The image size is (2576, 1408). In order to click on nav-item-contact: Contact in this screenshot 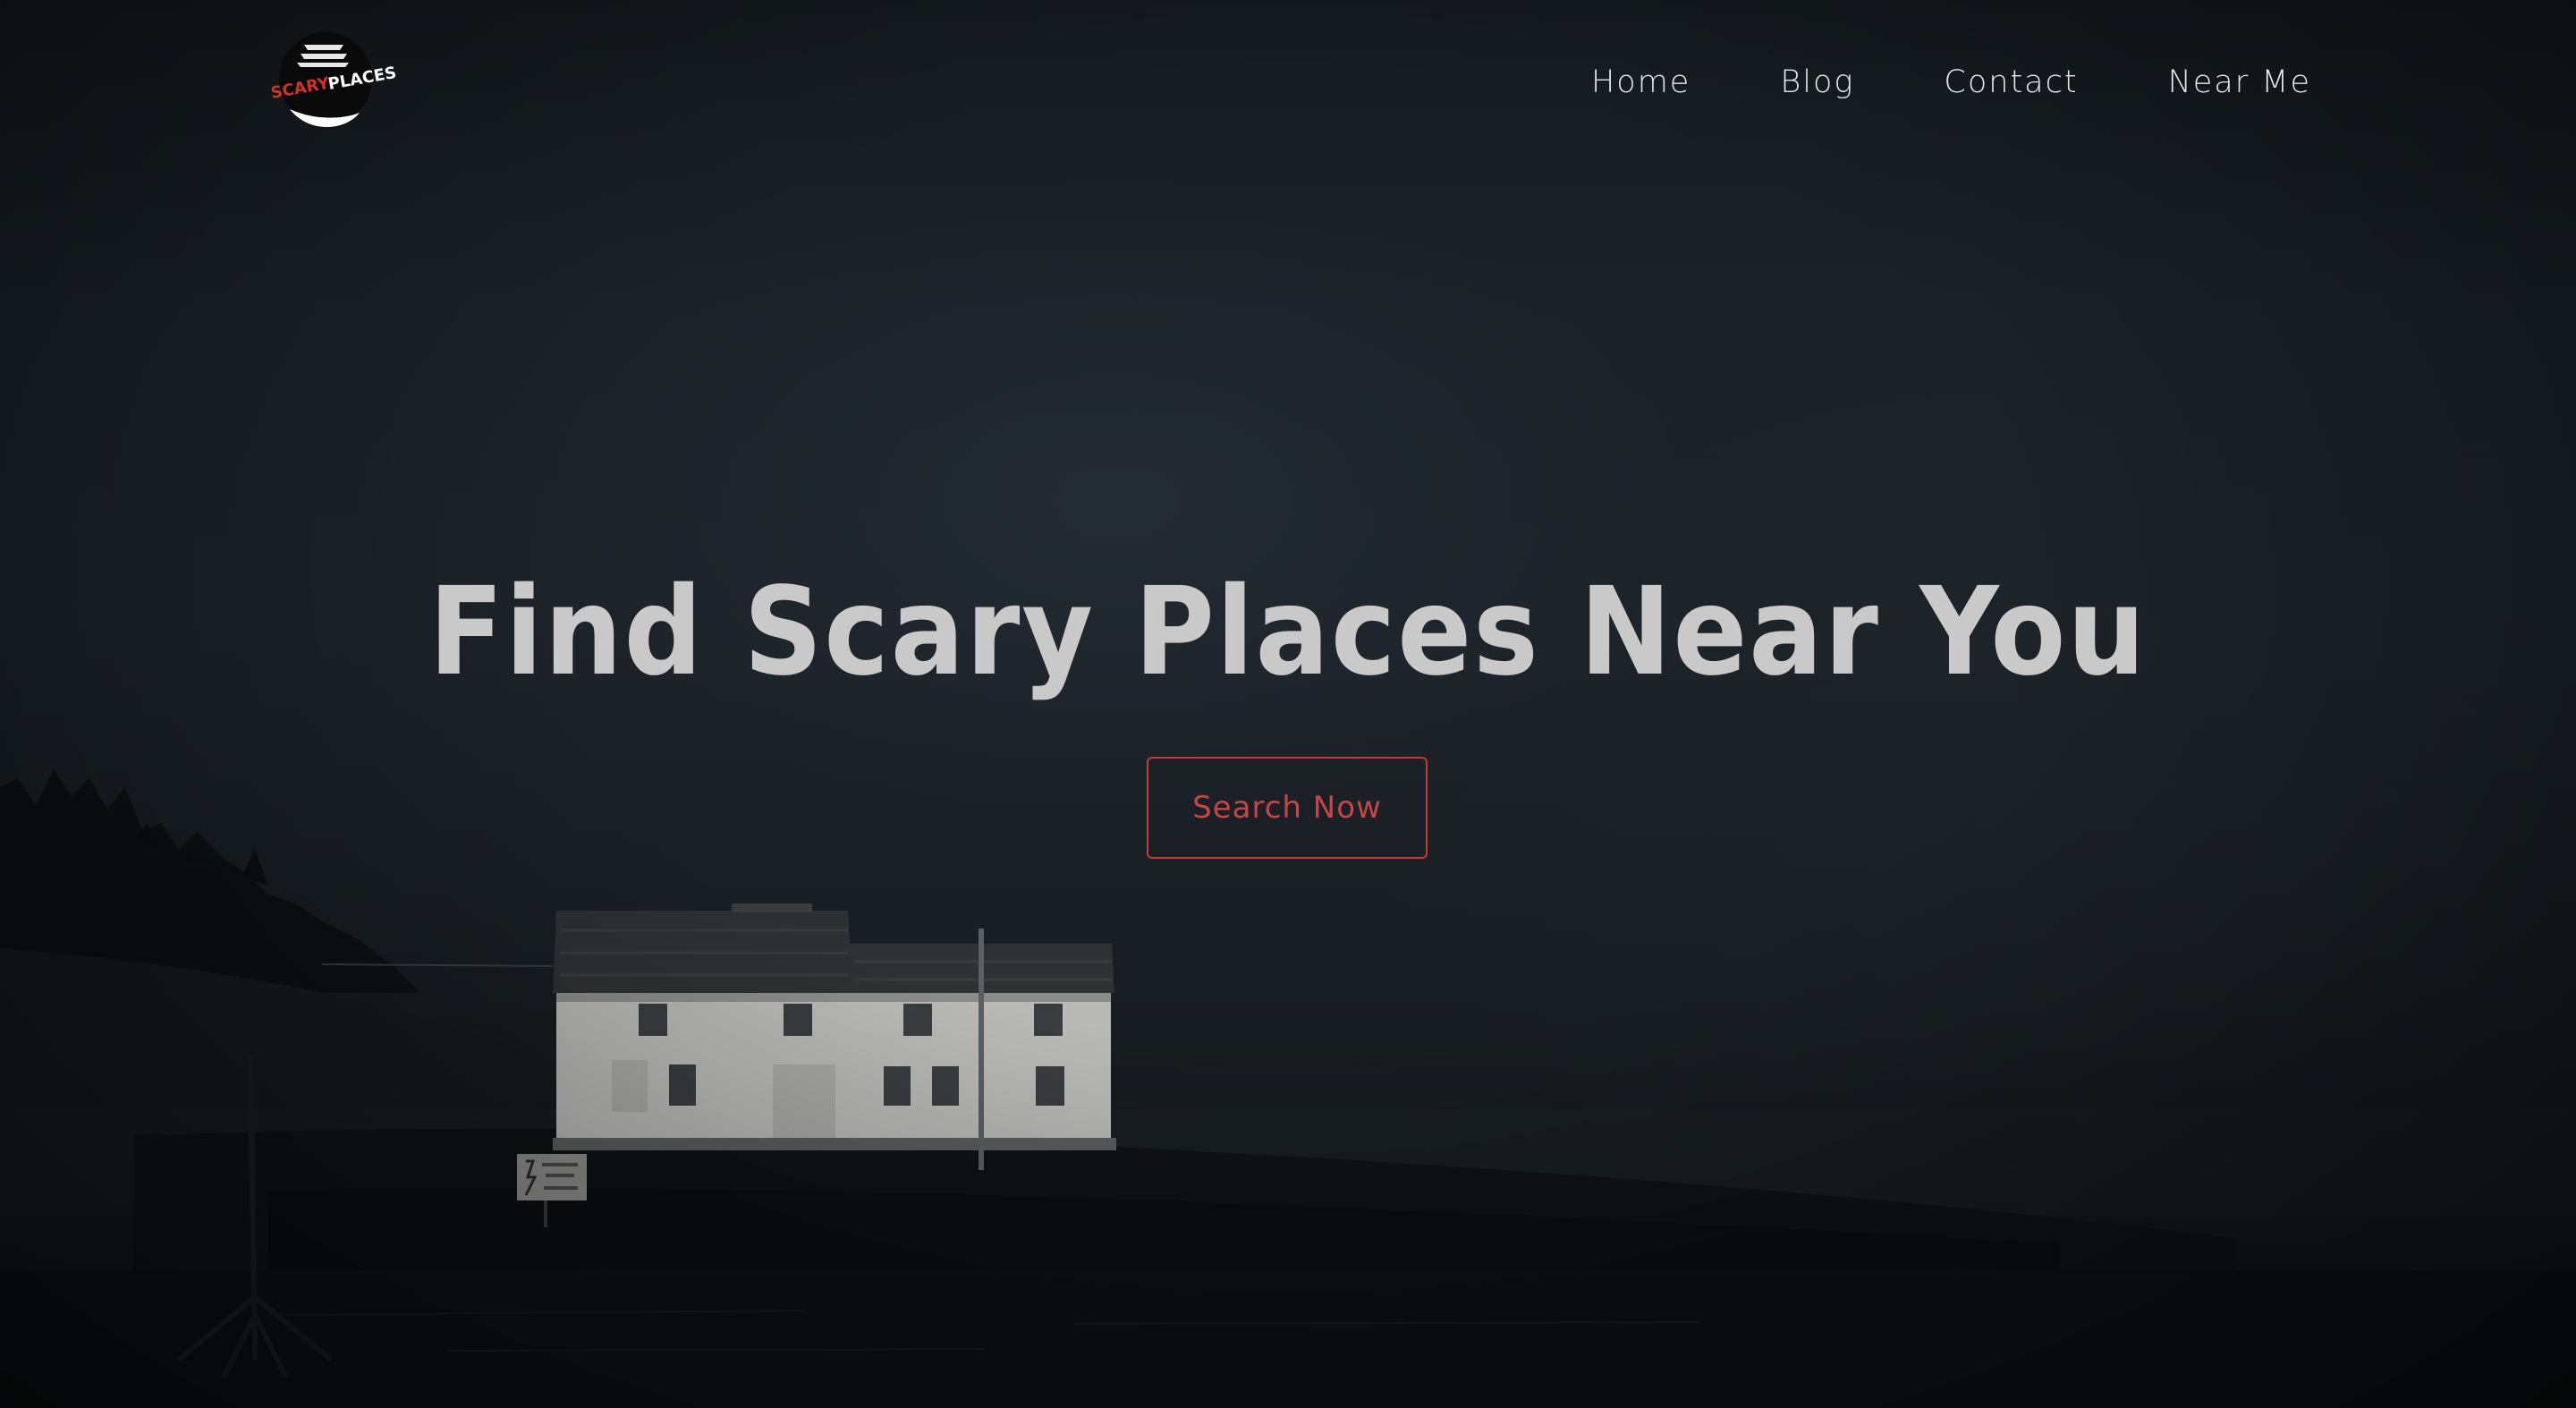, I will do `click(2011, 82)`.